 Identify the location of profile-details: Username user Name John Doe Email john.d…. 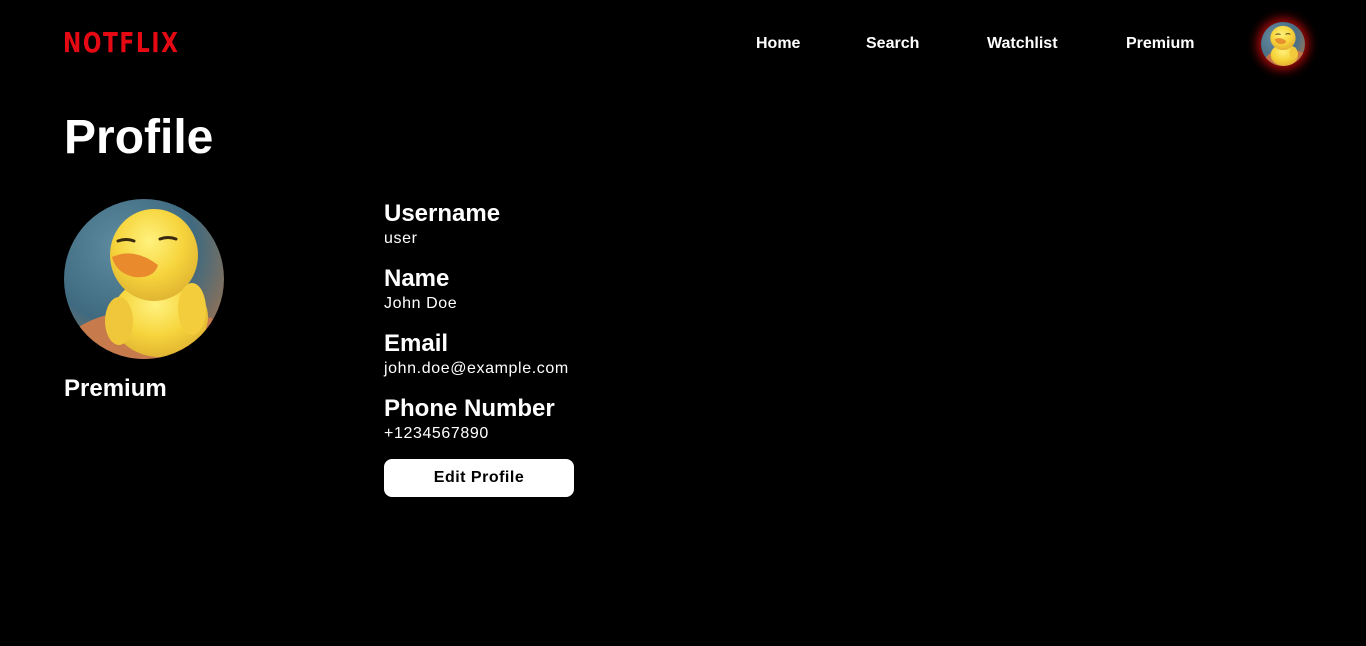
(584, 329).